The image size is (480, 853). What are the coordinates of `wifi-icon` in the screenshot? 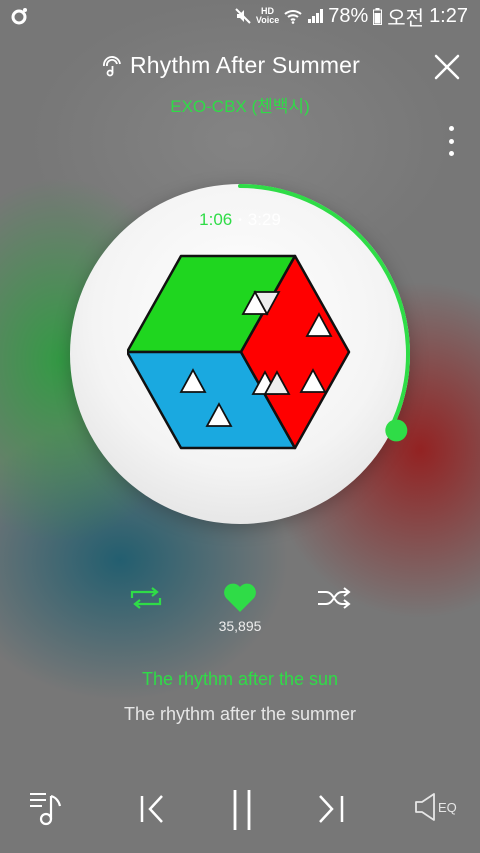 It's located at (293, 17).